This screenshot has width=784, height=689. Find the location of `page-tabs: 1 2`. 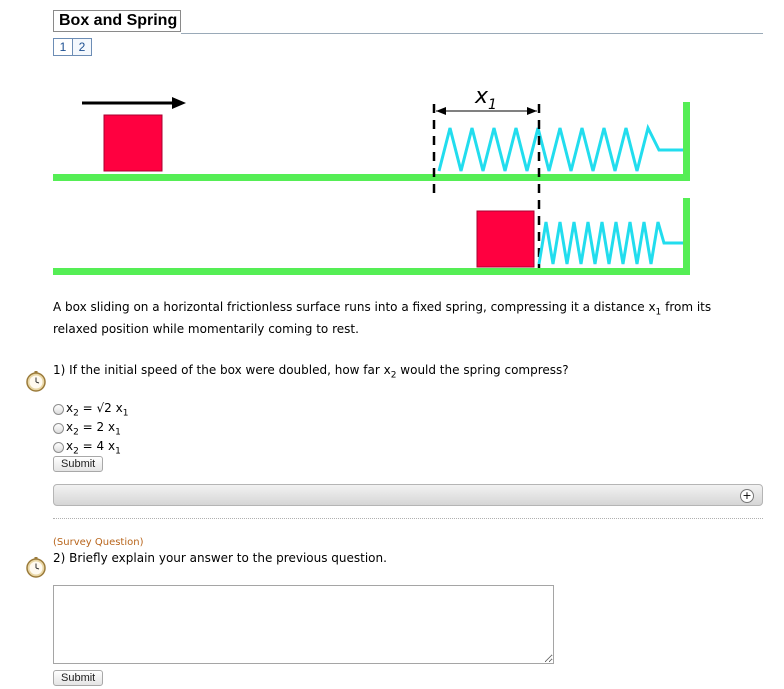

page-tabs: 1 2 is located at coordinates (72, 47).